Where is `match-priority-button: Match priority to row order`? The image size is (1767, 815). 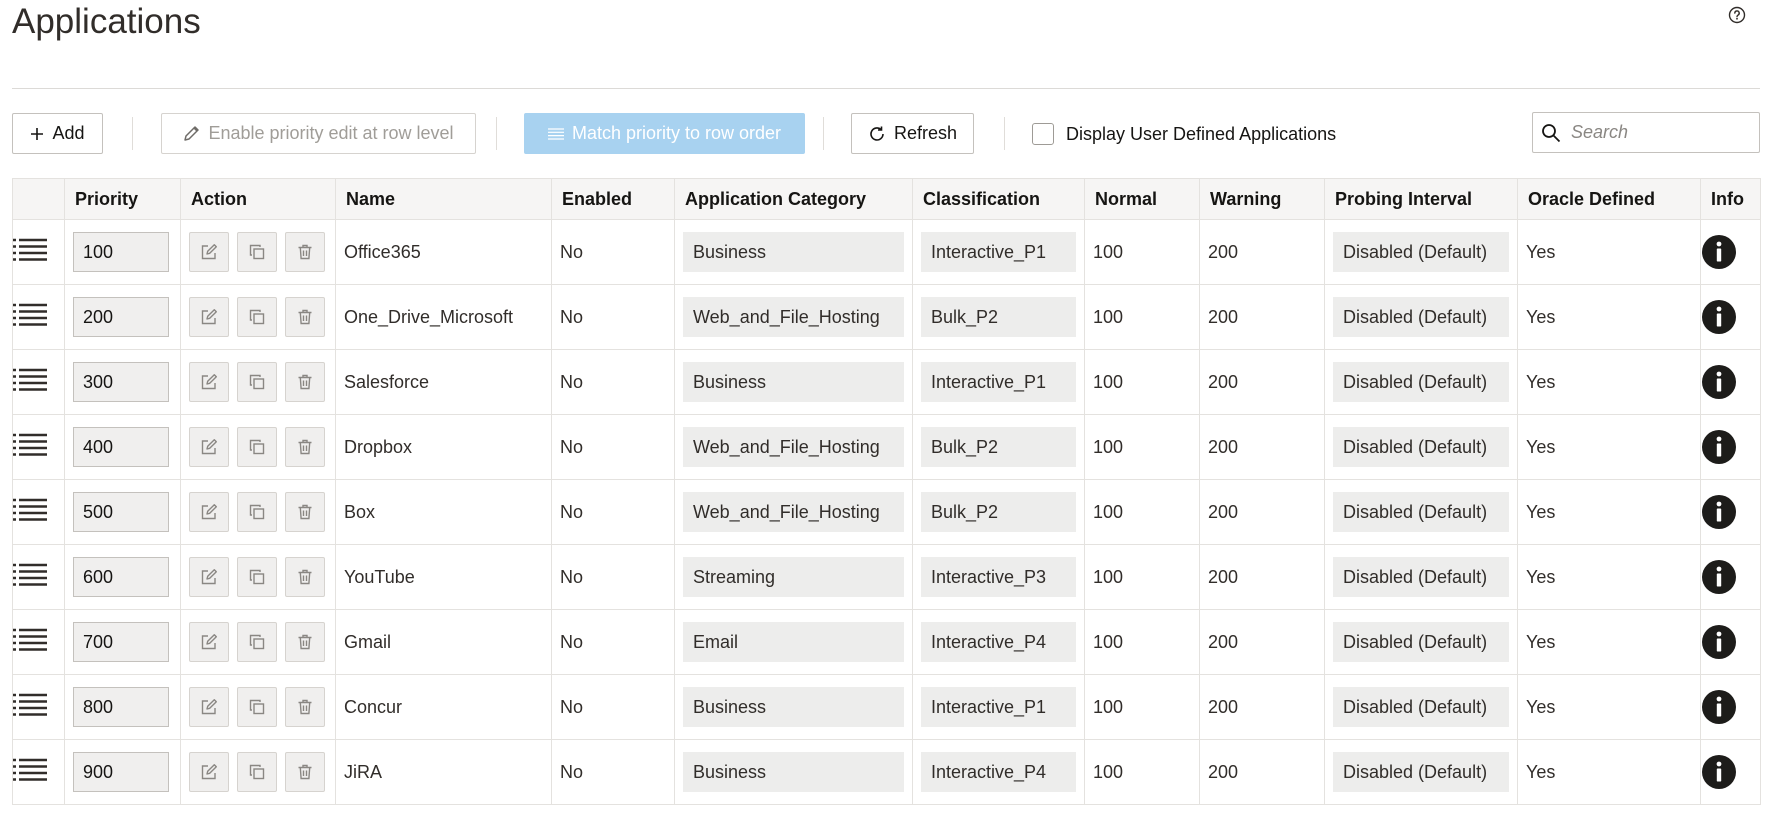 match-priority-button: Match priority to row order is located at coordinates (664, 133).